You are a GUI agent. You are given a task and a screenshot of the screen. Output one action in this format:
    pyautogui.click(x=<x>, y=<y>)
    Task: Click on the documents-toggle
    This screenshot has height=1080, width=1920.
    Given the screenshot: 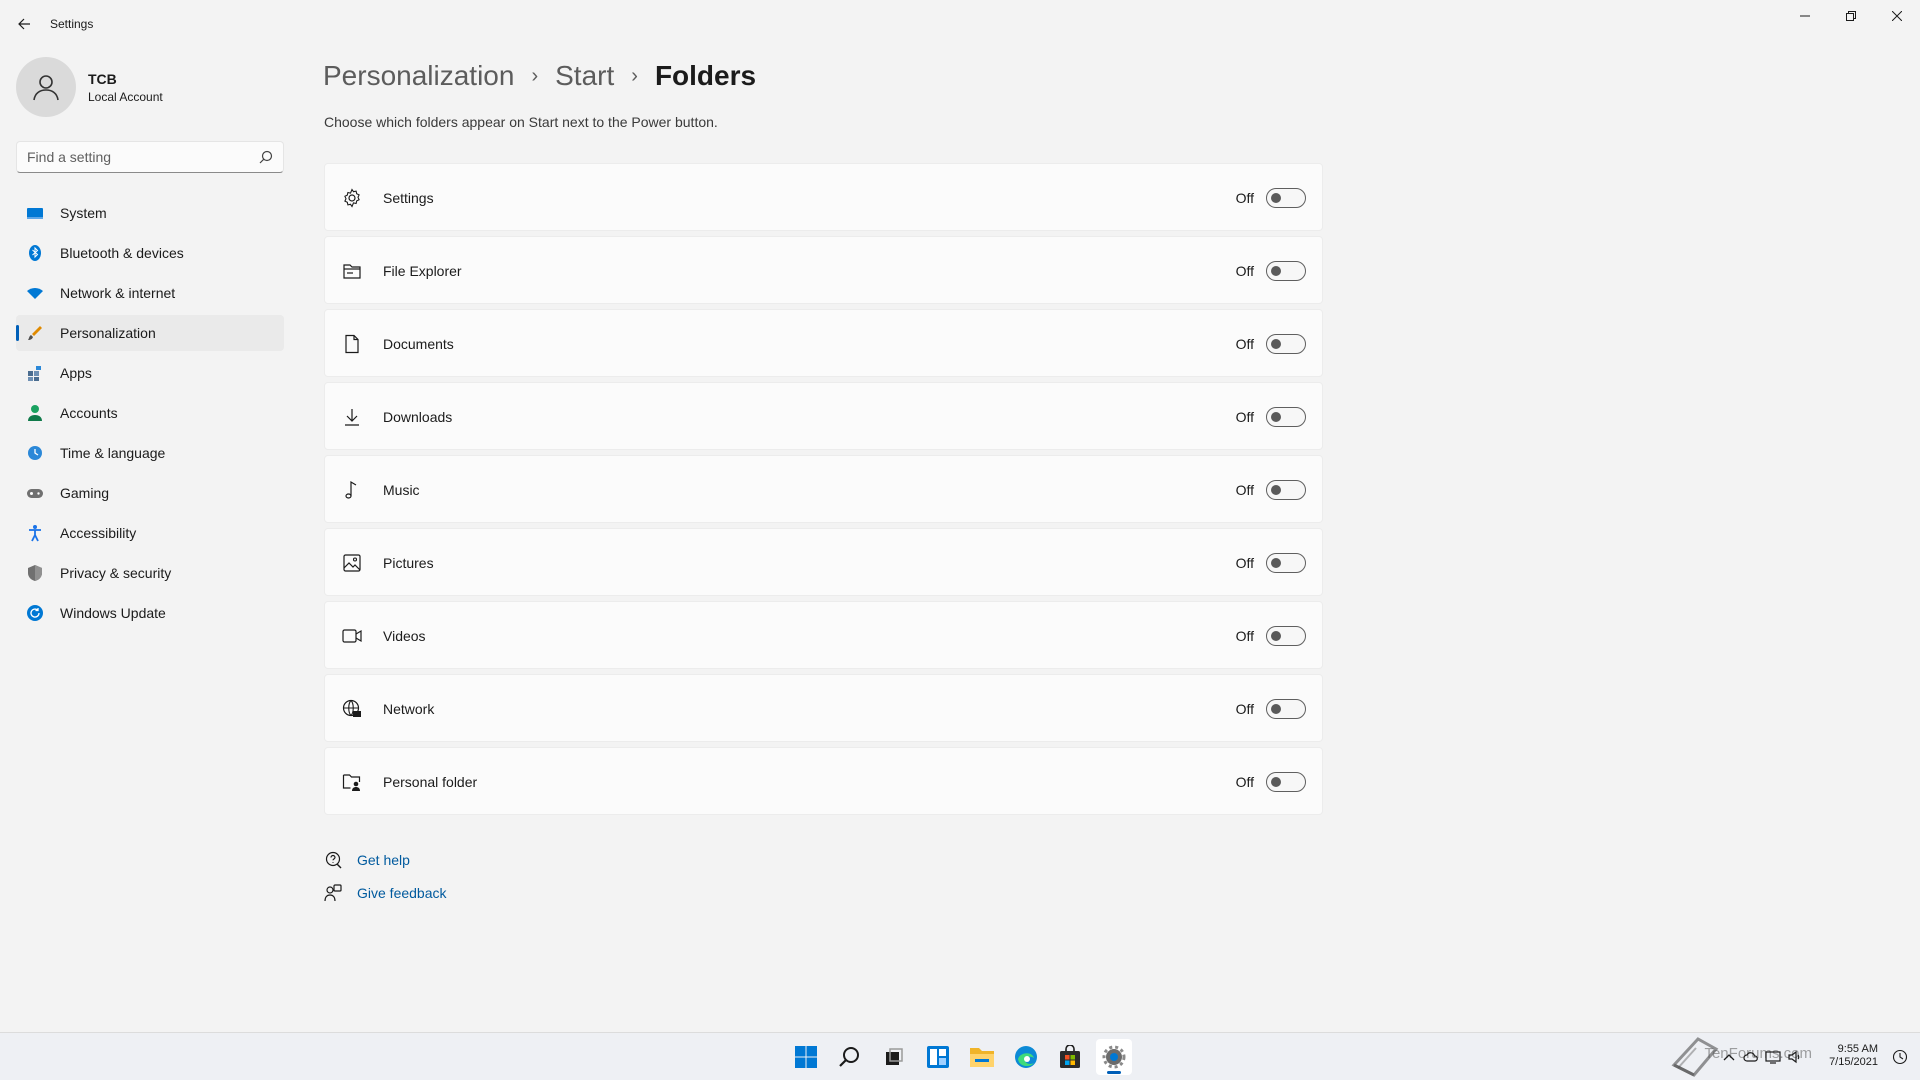 What is the action you would take?
    pyautogui.click(x=1286, y=344)
    